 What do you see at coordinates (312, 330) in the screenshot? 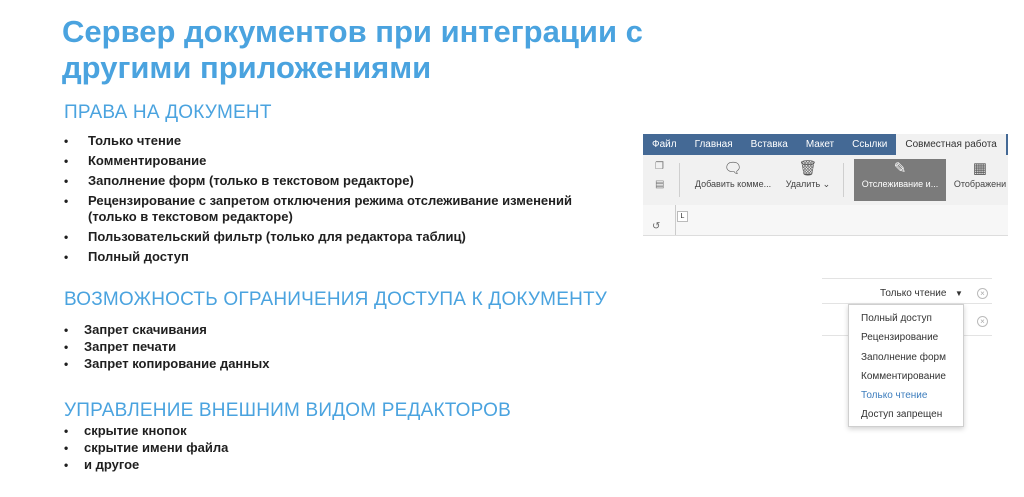
I see `list-item: Запрет скачивания` at bounding box center [312, 330].